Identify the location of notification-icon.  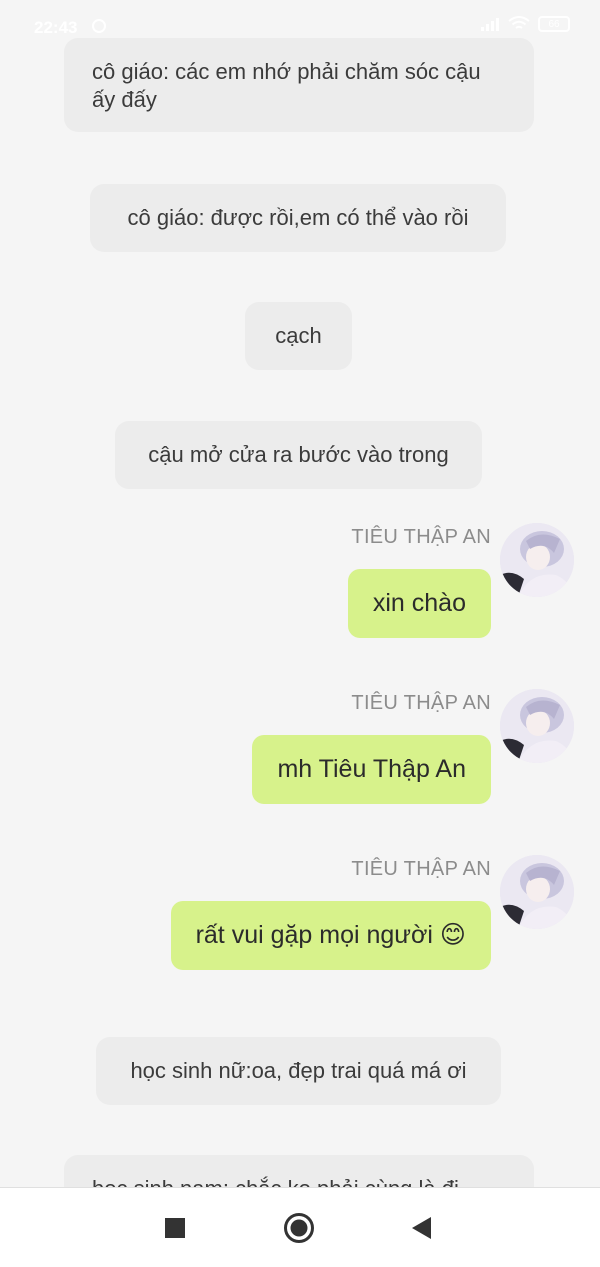
(99, 26).